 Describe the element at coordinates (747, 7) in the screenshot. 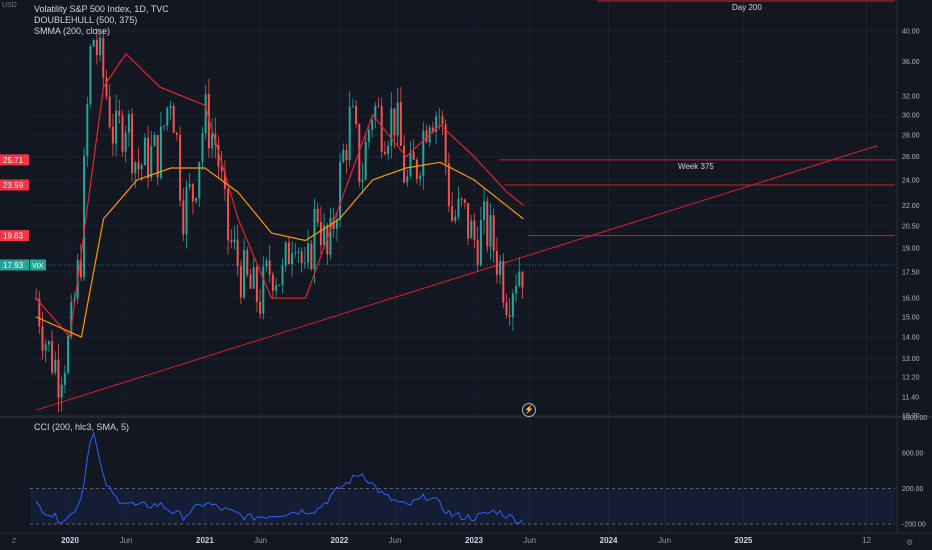

I see `day200-label: Day 200` at that location.